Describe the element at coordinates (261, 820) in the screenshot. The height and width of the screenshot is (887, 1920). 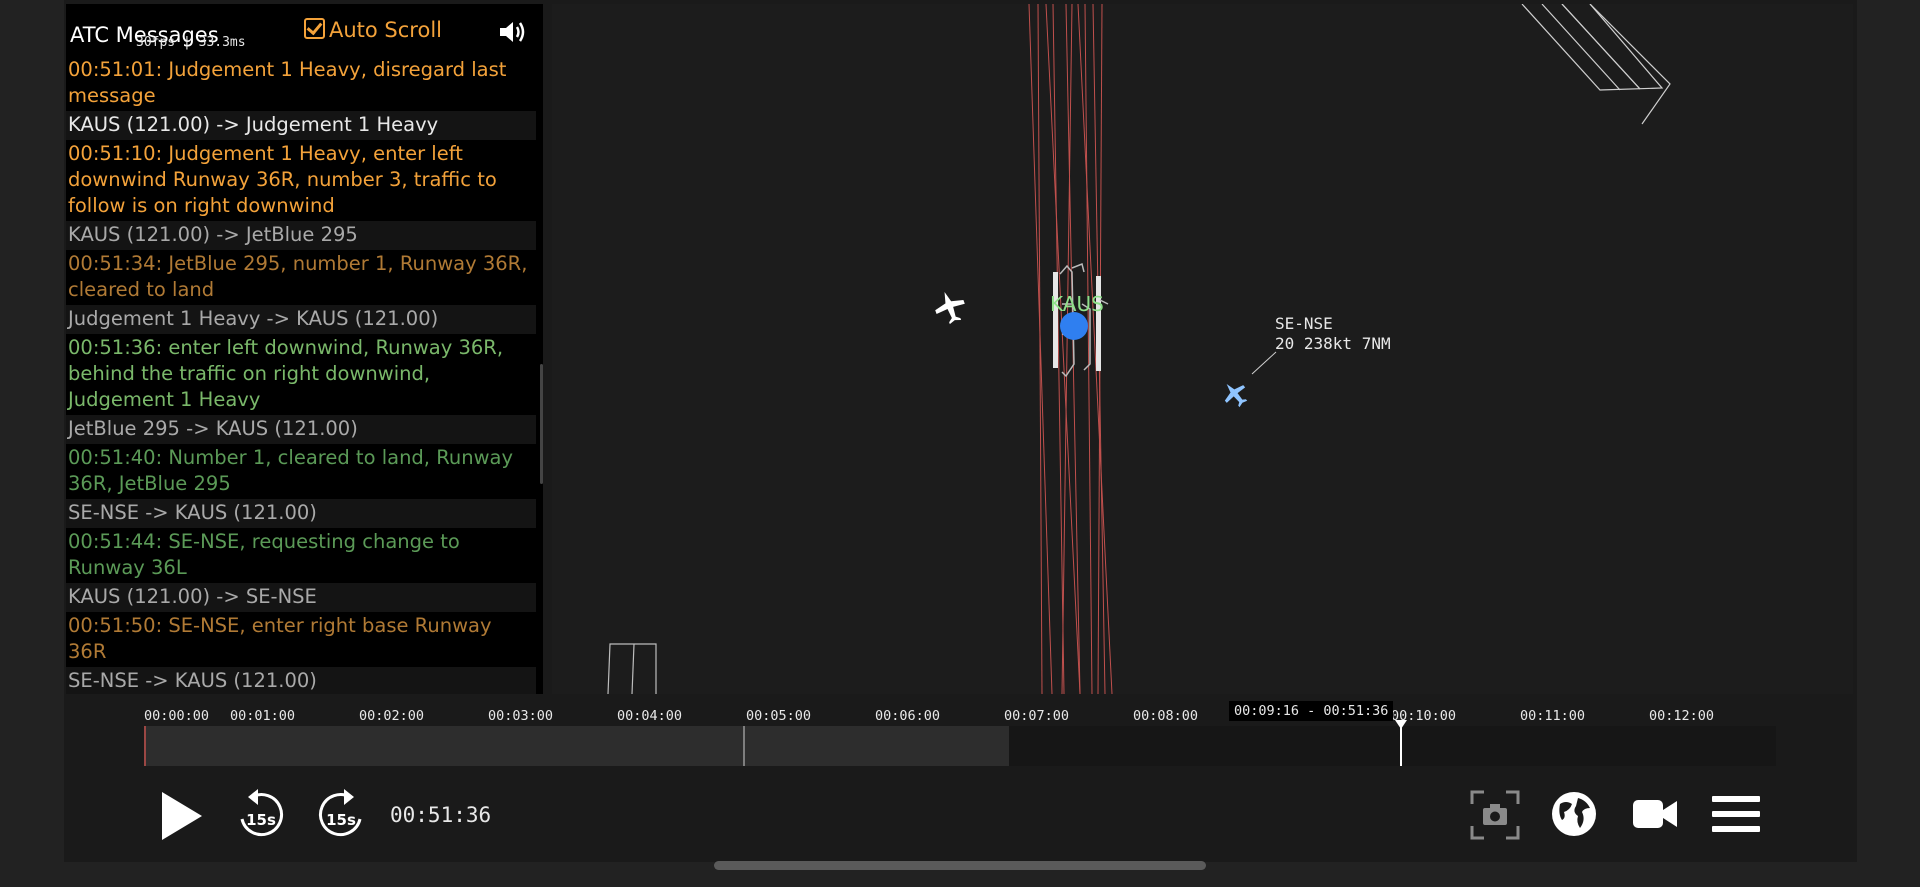
I see `skip-back-label: 15s` at that location.